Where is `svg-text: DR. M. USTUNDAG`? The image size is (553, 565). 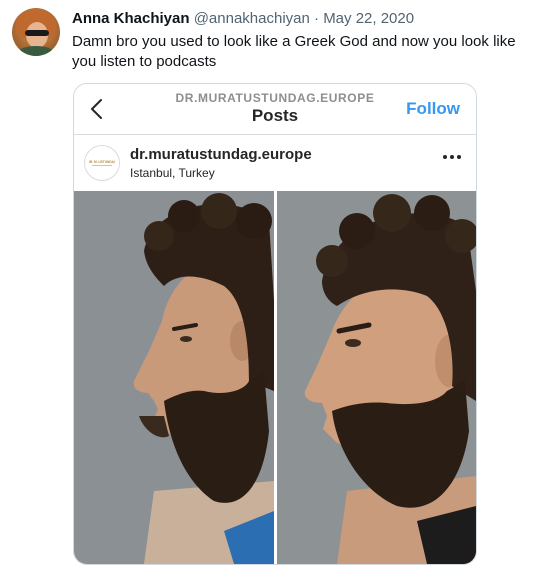
svg-text: DR. M. USTUNDAG is located at coordinates (102, 162).